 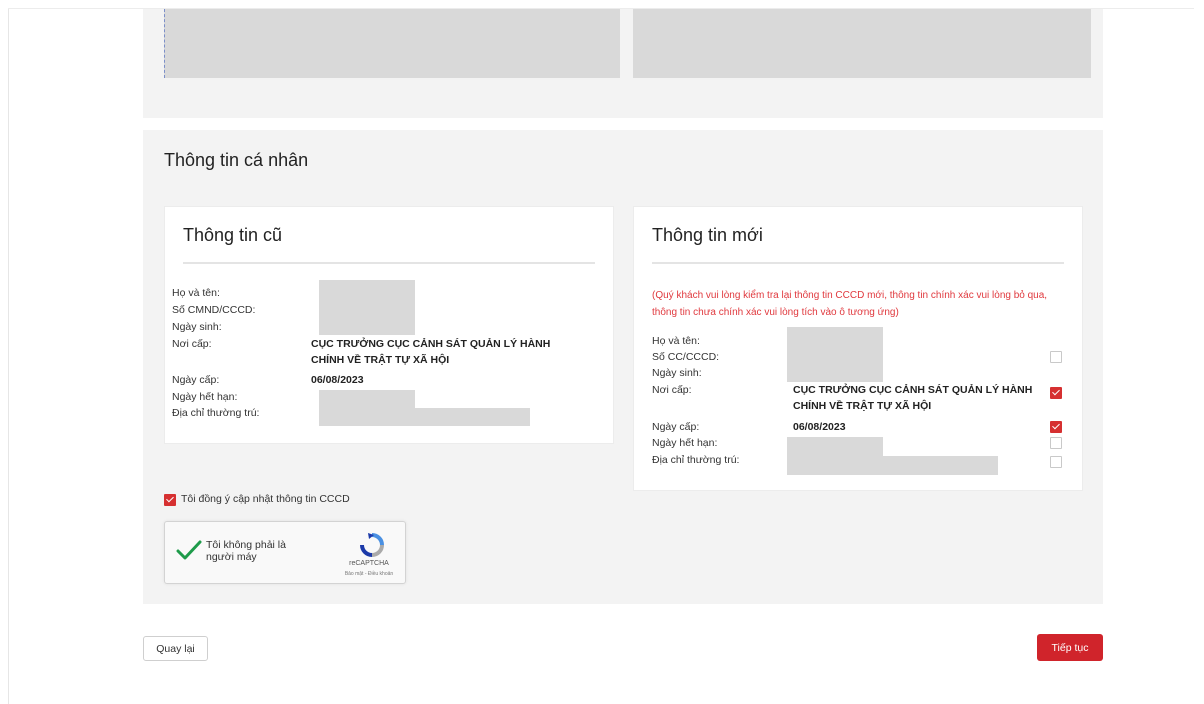 What do you see at coordinates (862, 43) in the screenshot?
I see `id-back-image` at bounding box center [862, 43].